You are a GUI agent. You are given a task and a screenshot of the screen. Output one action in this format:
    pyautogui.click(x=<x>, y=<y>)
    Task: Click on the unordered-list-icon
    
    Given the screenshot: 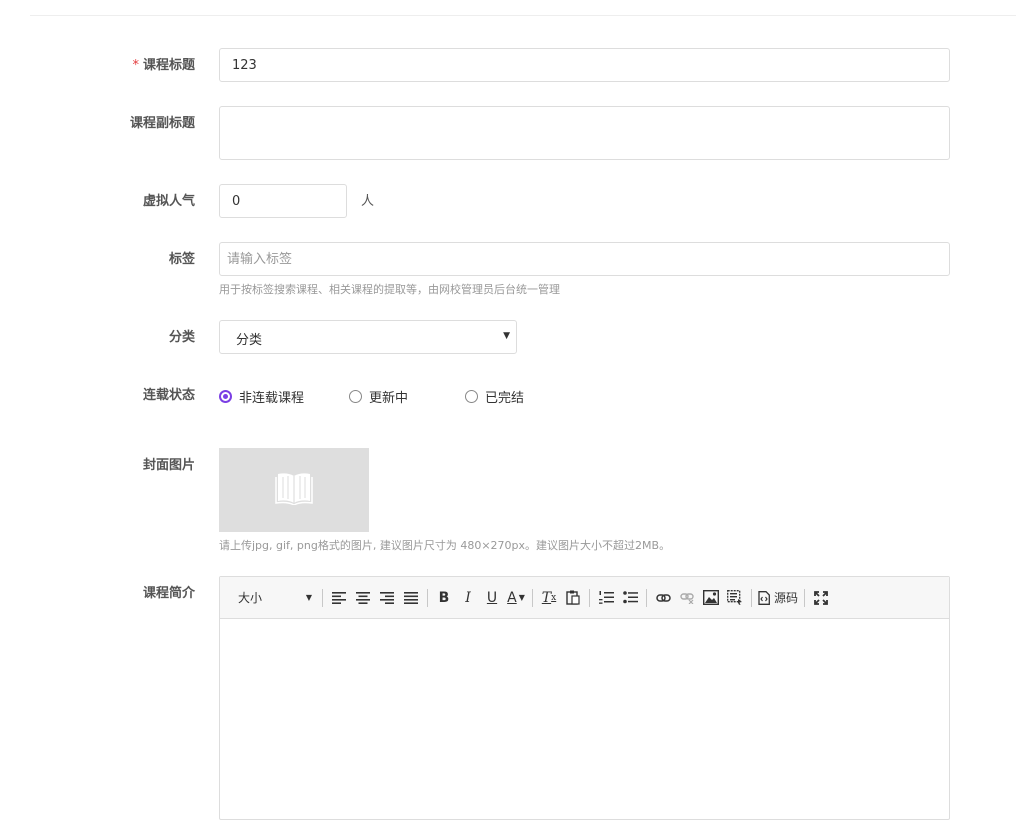 What is the action you would take?
    pyautogui.click(x=630, y=598)
    